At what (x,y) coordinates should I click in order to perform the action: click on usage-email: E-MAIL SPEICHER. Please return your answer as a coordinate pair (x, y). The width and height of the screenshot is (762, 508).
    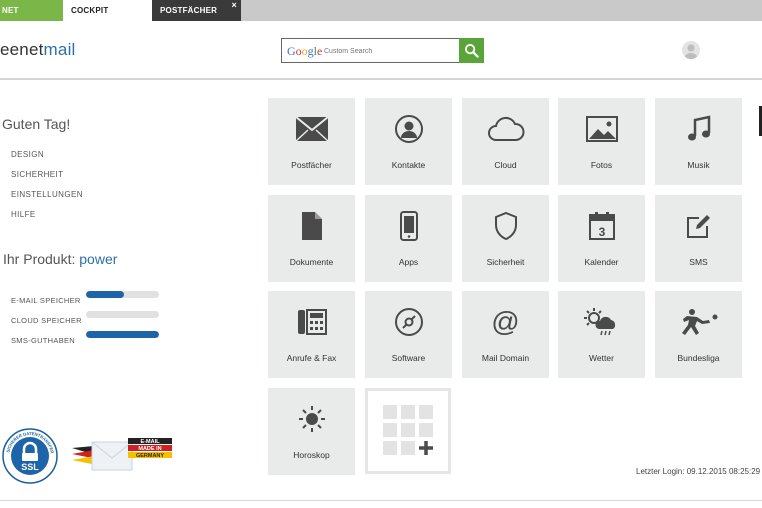
    Looking at the image, I should click on (86, 300).